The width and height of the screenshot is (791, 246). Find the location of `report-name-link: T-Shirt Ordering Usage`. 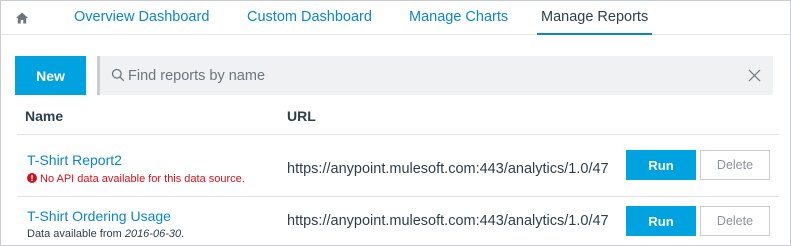

report-name-link: T-Shirt Ordering Usage is located at coordinates (99, 216).